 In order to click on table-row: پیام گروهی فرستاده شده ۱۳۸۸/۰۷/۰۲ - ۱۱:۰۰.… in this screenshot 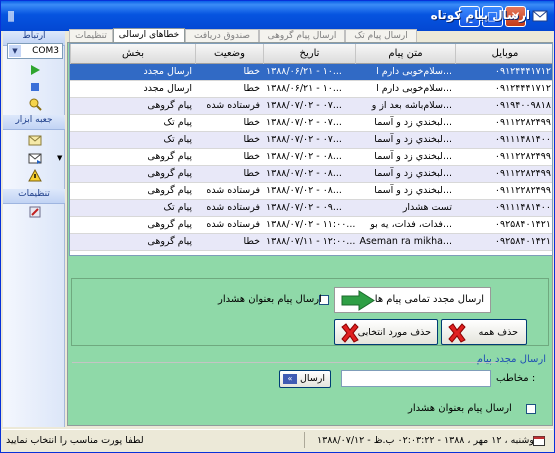, I will do `click(311, 225)`.